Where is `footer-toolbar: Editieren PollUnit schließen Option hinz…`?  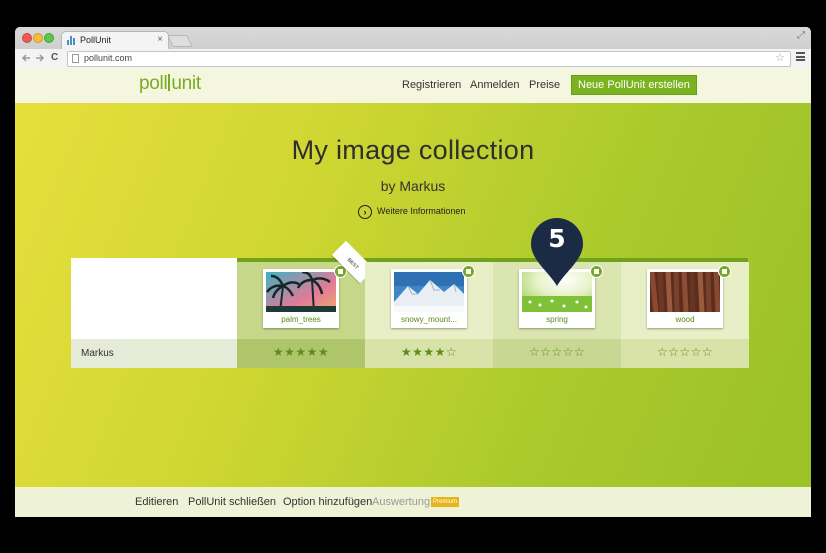 footer-toolbar: Editieren PollUnit schließen Option hinz… is located at coordinates (413, 502).